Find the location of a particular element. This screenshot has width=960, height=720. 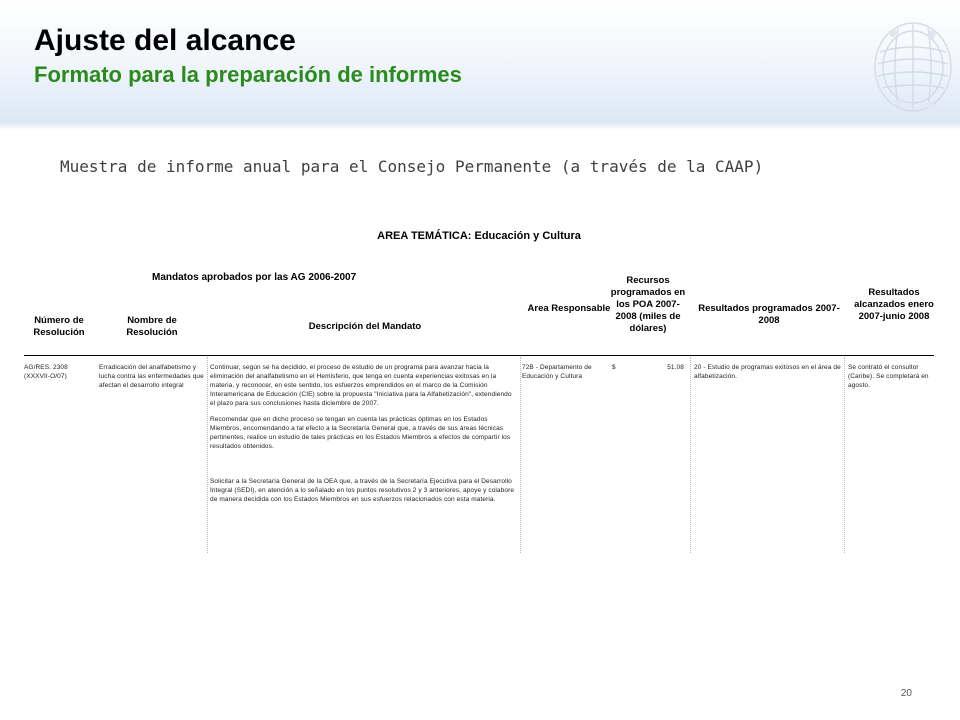

page-number: 20 is located at coordinates (906, 693).